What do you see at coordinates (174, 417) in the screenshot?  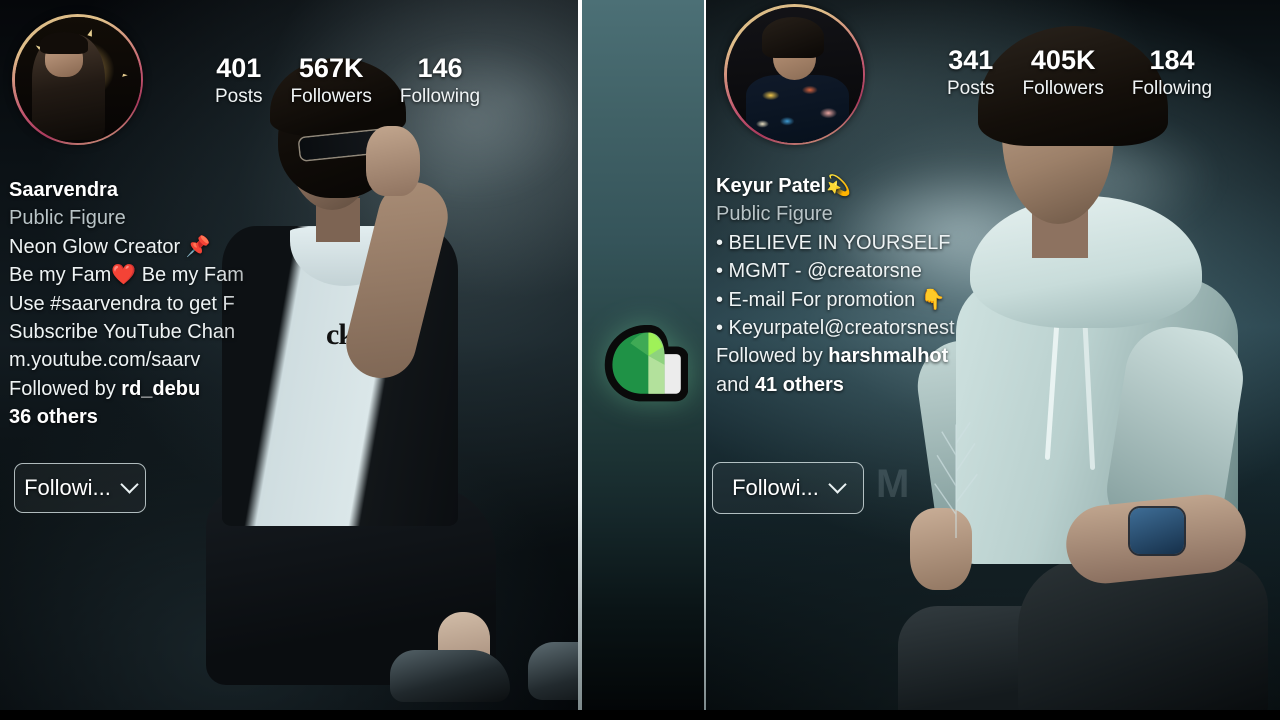 I see `followed-by-others: 36 others` at bounding box center [174, 417].